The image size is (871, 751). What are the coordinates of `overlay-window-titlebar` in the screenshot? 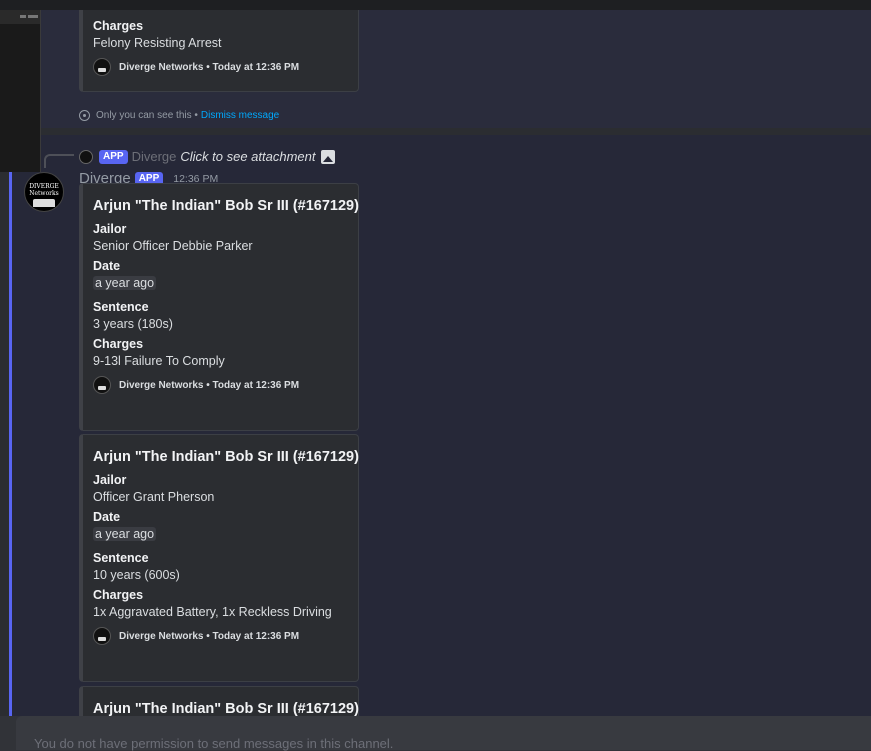 It's located at (20, 17).